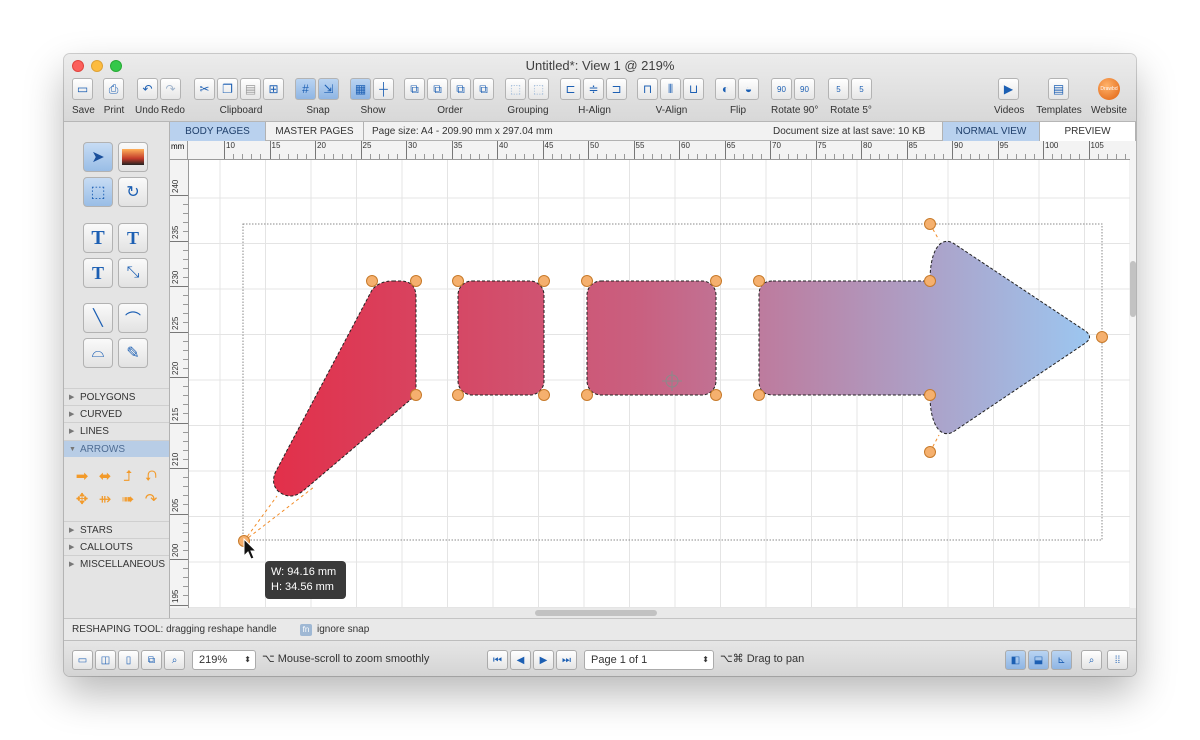 This screenshot has height=740, width=1200. I want to click on ungroup-button: ⬚, so click(538, 89).